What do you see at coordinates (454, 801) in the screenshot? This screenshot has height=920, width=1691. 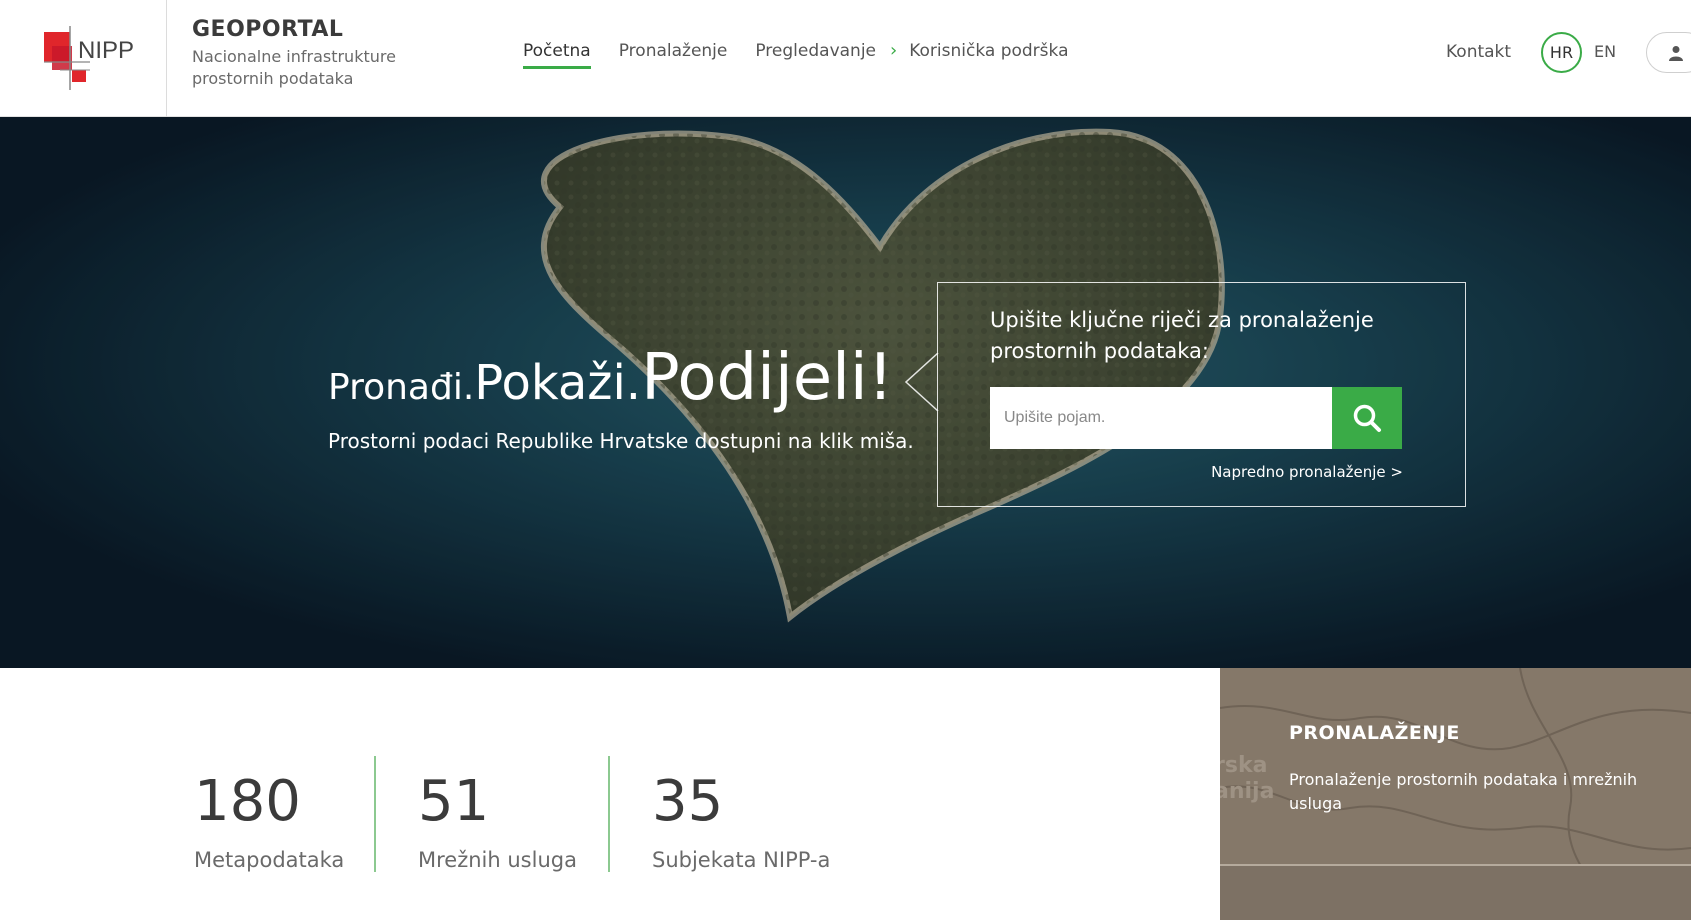 I see `stat-value: 51` at bounding box center [454, 801].